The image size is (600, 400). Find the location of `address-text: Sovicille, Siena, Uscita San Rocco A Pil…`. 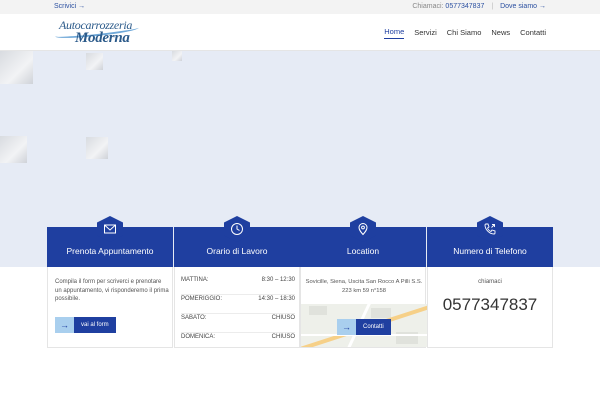

address-text: Sovicille, Siena, Uscita San Rocco A Pil… is located at coordinates (364, 286).